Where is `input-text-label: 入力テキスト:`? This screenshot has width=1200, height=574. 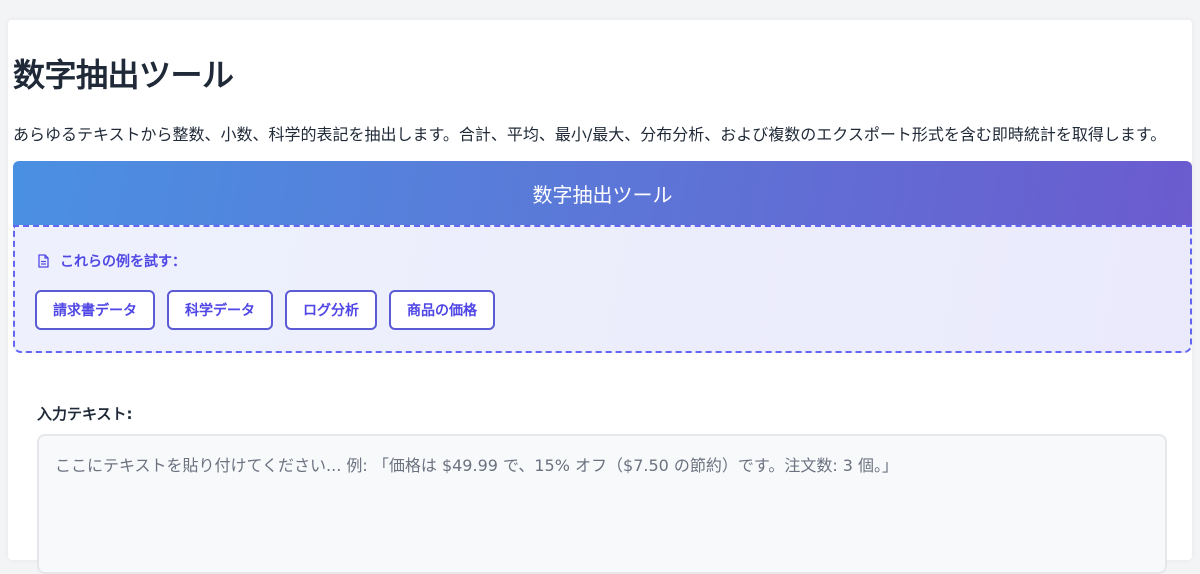
input-text-label: 入力テキスト: is located at coordinates (85, 414).